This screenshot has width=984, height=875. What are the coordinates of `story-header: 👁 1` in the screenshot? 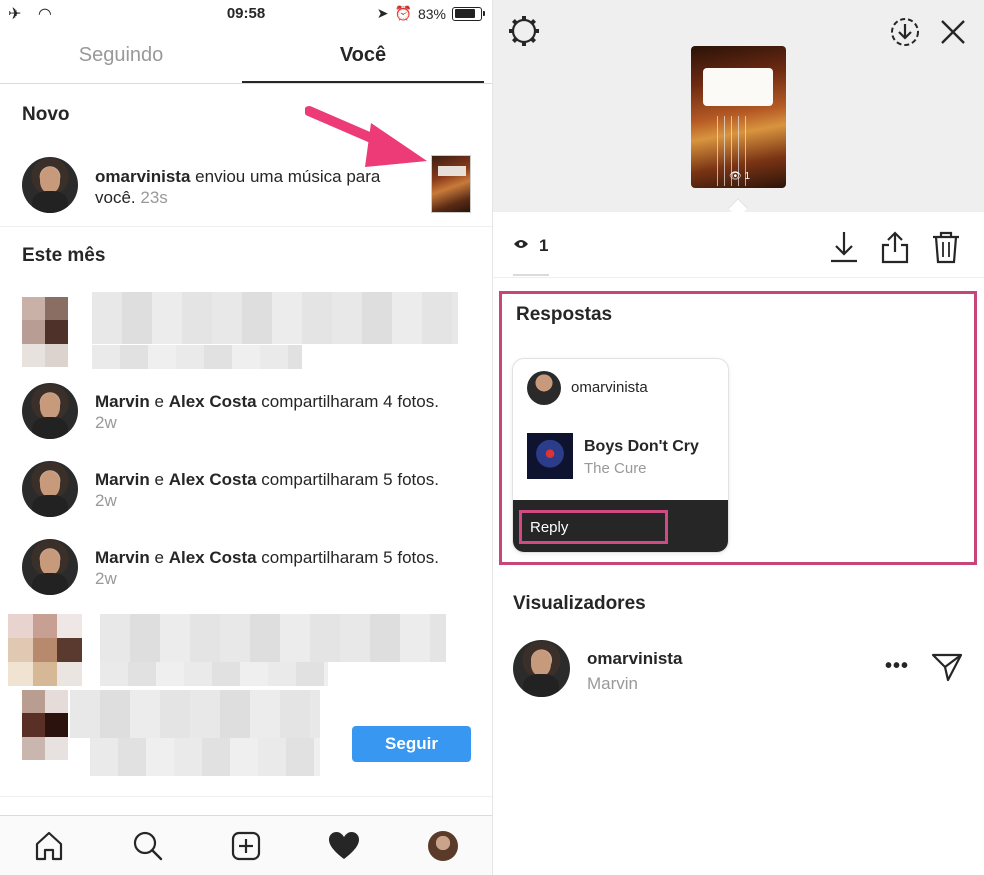 It's located at (738, 106).